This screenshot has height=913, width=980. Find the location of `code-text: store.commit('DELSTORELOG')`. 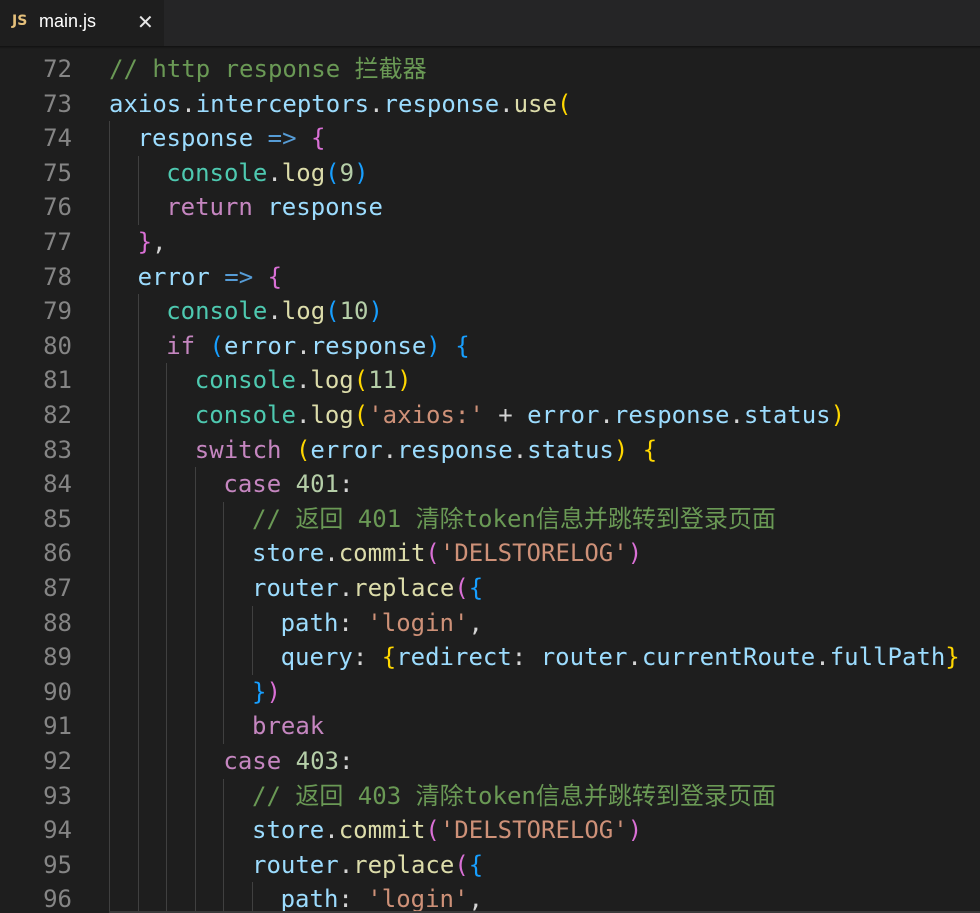

code-text: store.commit('DELSTORELOG') is located at coordinates (447, 830).